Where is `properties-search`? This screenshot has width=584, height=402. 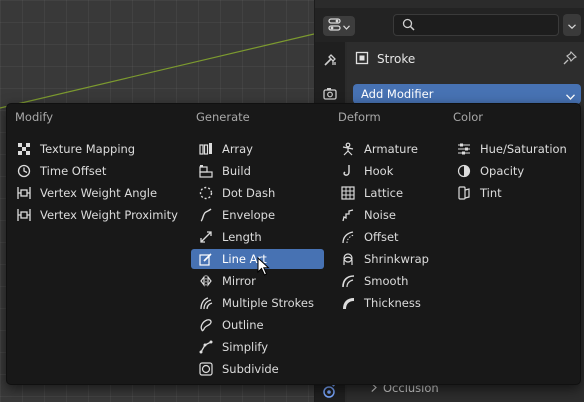 properties-search is located at coordinates (476, 25).